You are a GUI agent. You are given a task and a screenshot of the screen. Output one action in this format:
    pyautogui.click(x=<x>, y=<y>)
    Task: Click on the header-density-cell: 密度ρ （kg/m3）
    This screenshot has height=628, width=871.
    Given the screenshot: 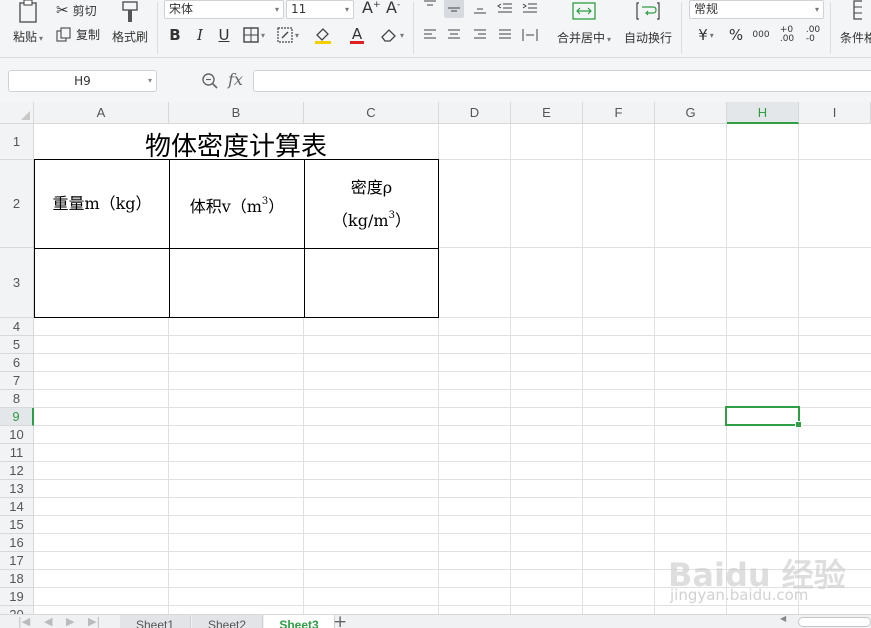 What is the action you would take?
    pyautogui.click(x=371, y=204)
    